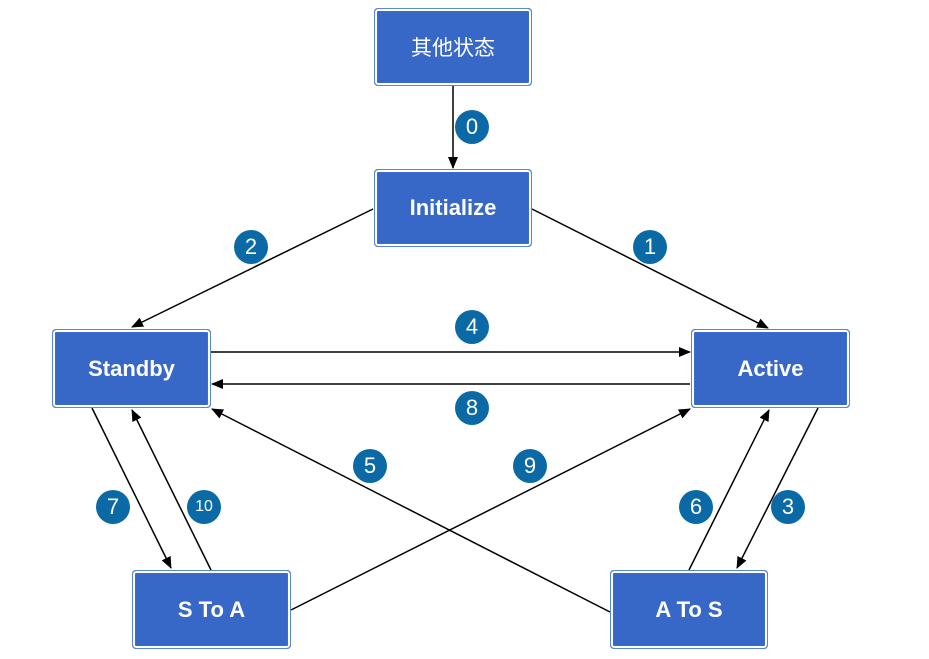 The width and height of the screenshot is (929, 659). Describe the element at coordinates (650, 247) in the screenshot. I see `edge-label-1: 1` at that location.